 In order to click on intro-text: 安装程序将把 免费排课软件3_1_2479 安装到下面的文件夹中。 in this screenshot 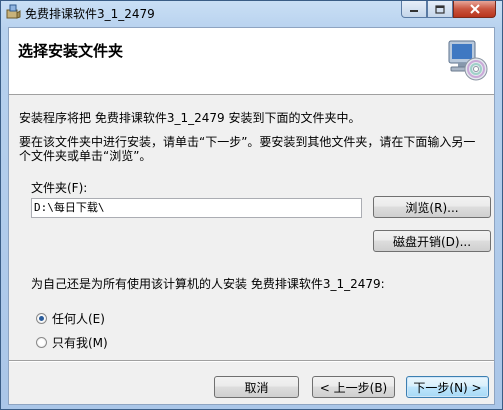, I will do `click(190, 118)`.